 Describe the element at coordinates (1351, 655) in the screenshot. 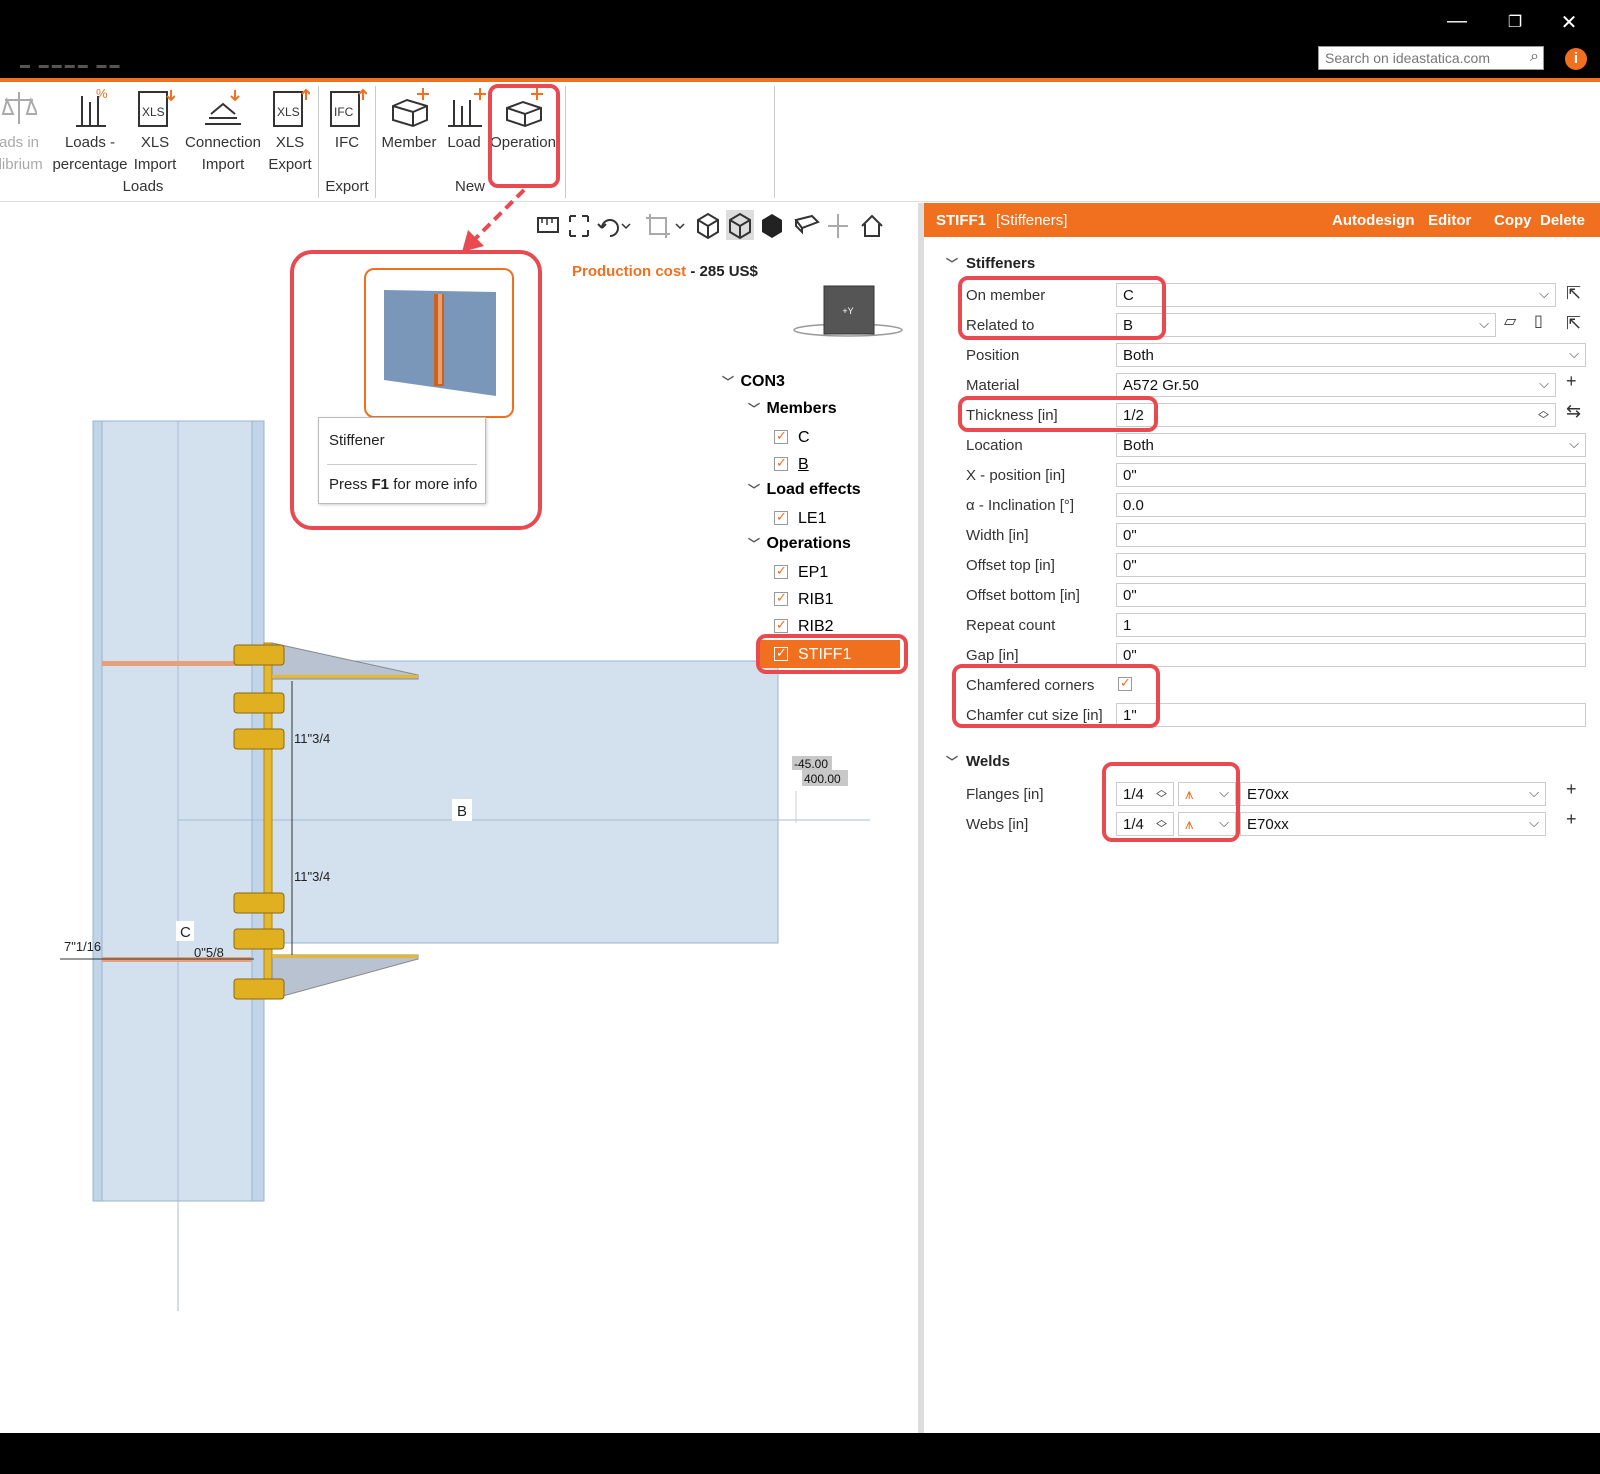

I see `gap-input: 0"` at that location.